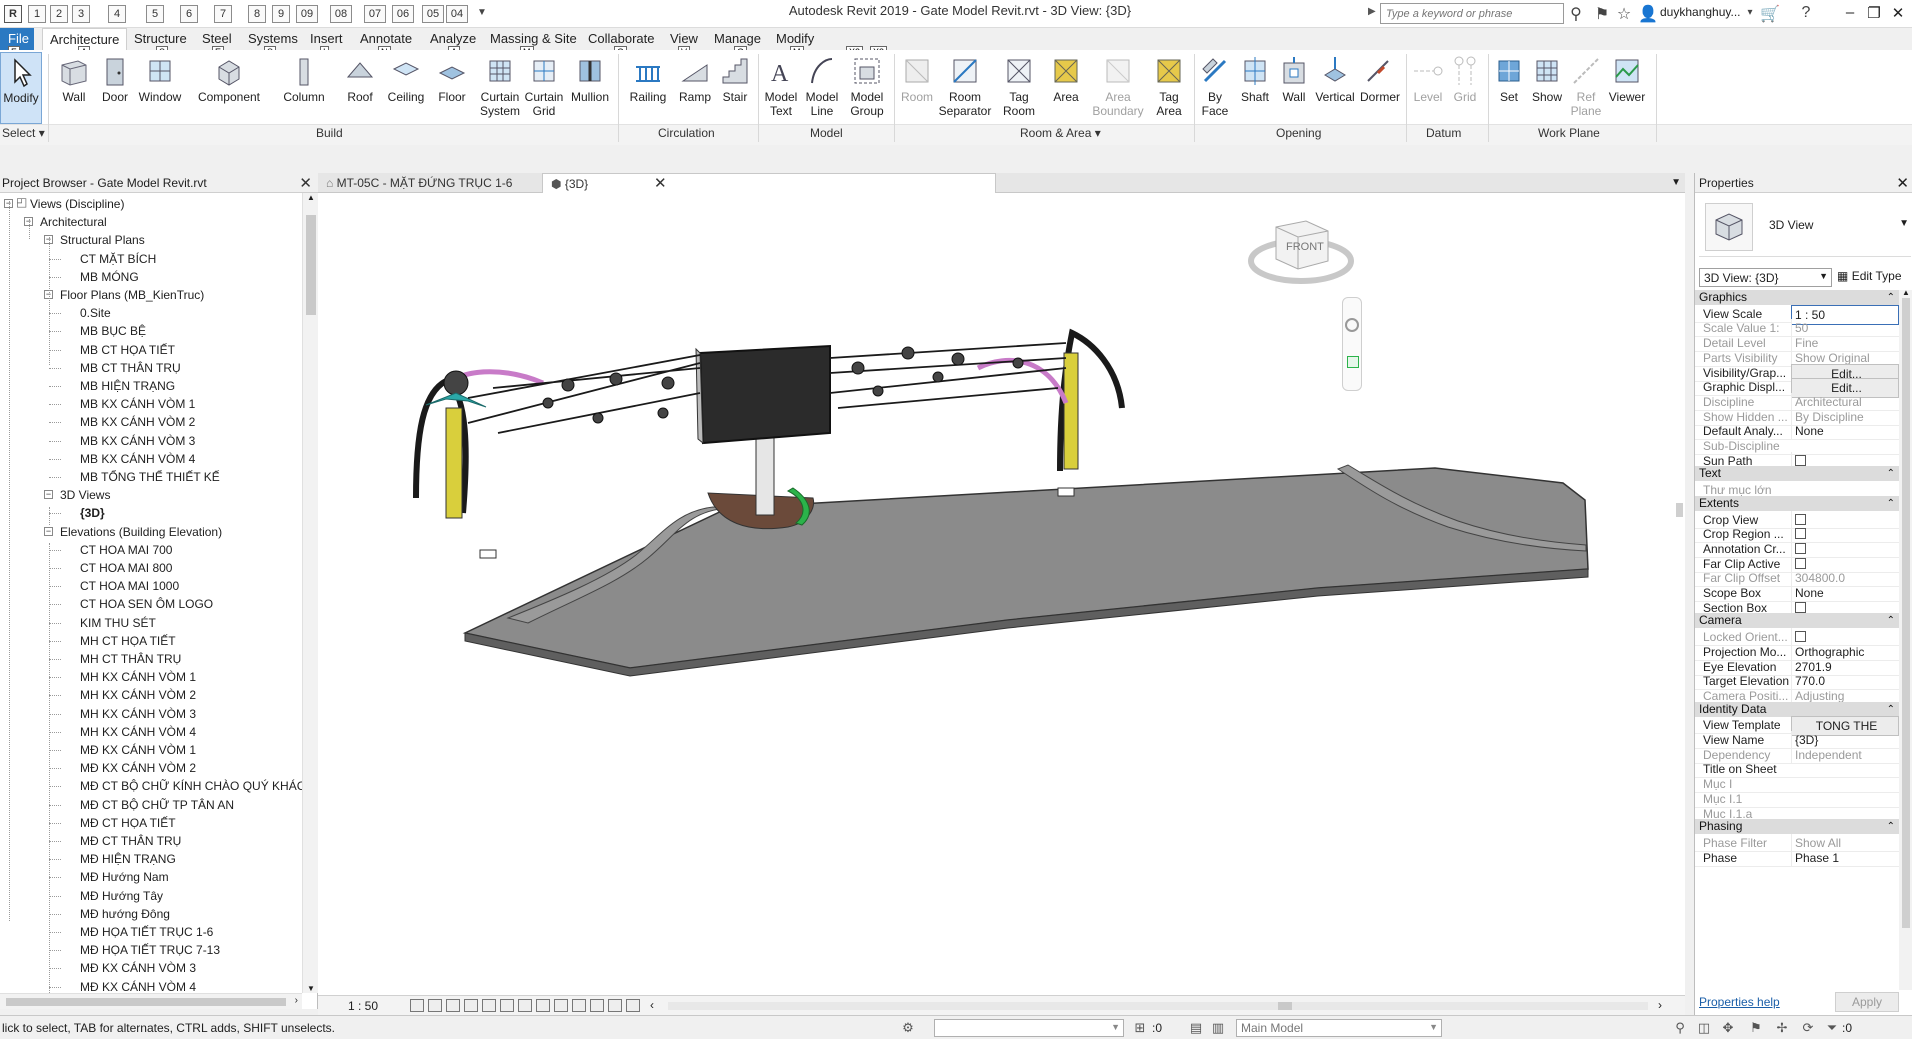 This screenshot has height=1039, width=1912. I want to click on user-icon: 👤, so click(1648, 14).